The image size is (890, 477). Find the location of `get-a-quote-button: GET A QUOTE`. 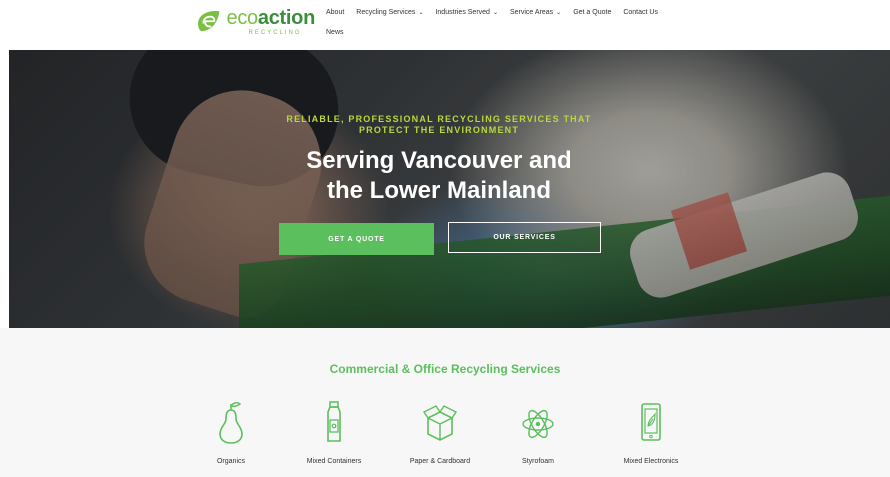

get-a-quote-button: GET A QUOTE is located at coordinates (356, 239).